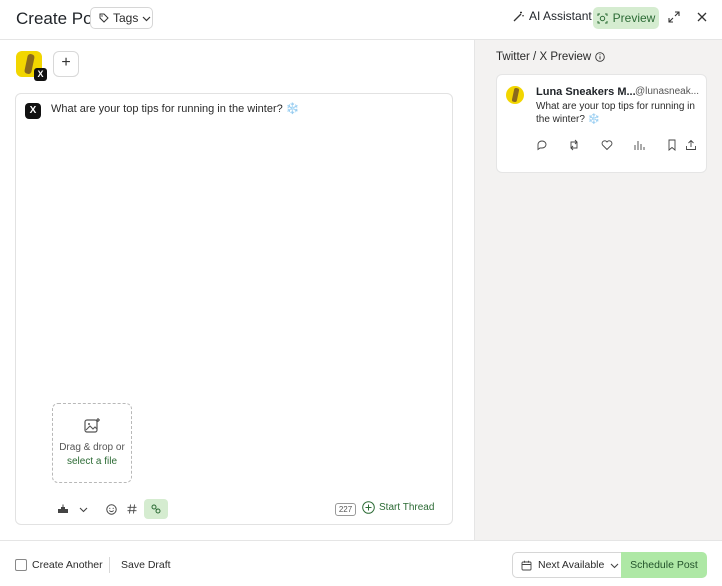 The height and width of the screenshot is (586, 722). What do you see at coordinates (109, 565) in the screenshot?
I see `divider` at bounding box center [109, 565].